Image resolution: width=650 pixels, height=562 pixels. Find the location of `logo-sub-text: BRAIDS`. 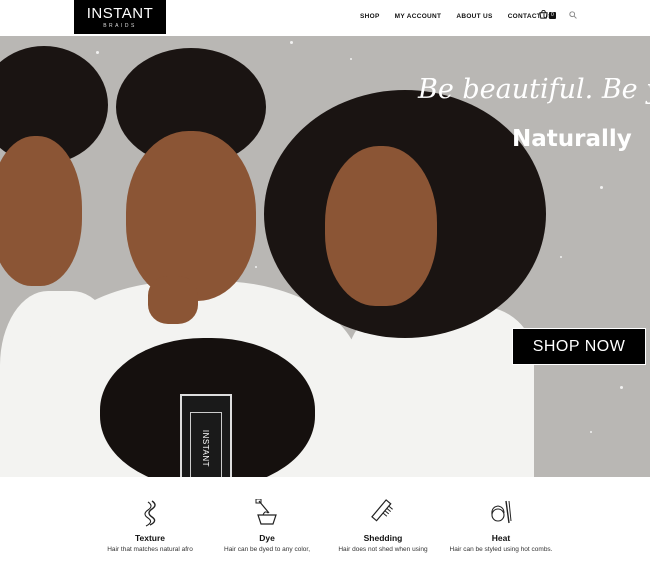

logo-sub-text: BRAIDS is located at coordinates (120, 26).